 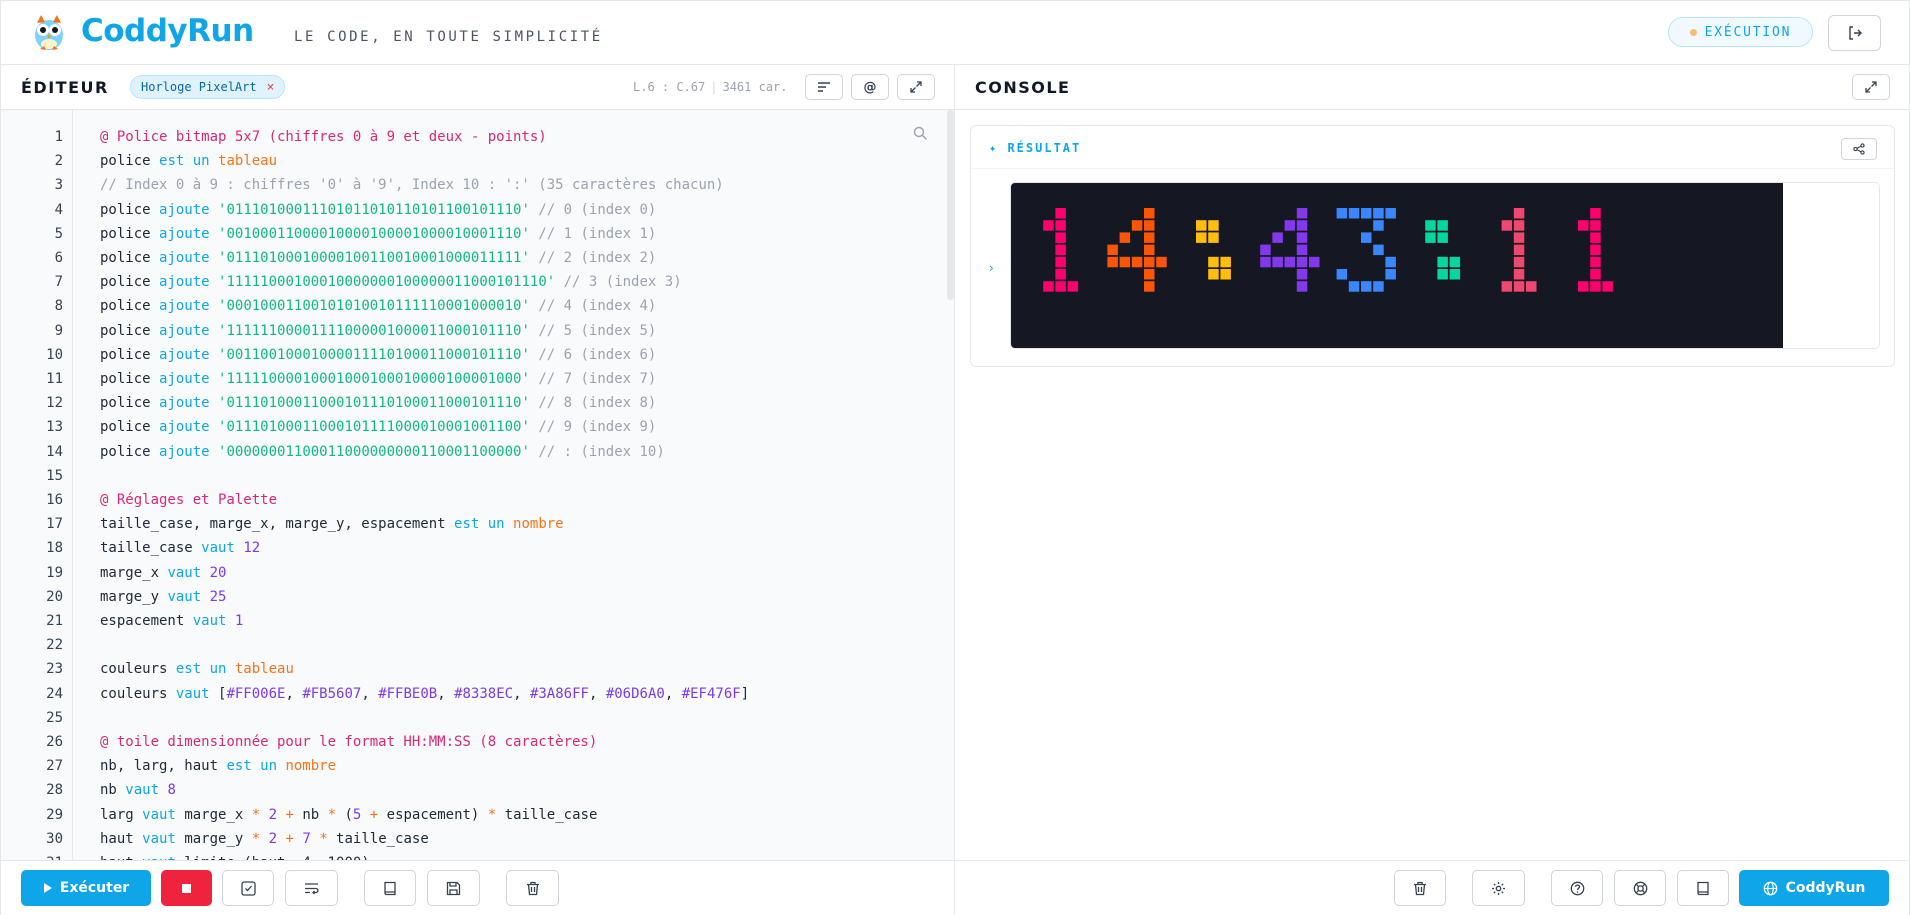 I want to click on code-token: taille_case, so click(x=382, y=839).